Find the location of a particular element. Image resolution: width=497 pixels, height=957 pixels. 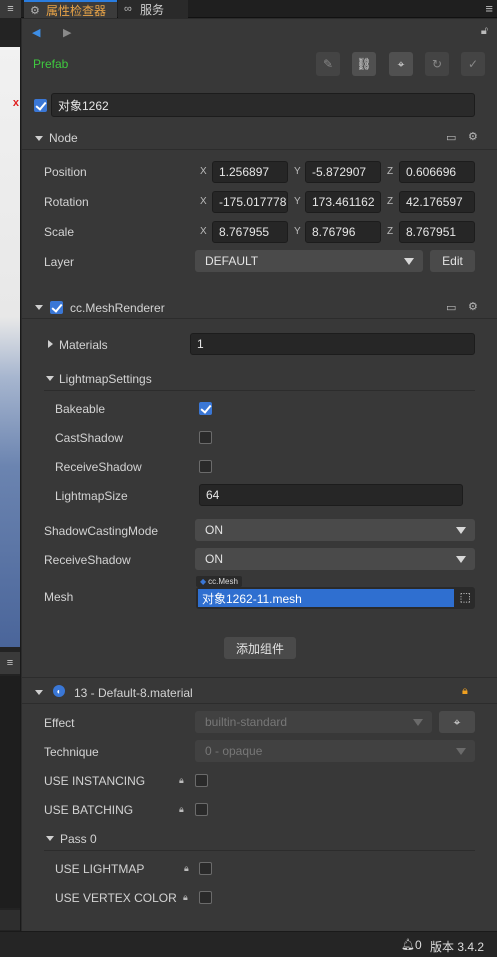

mesh-renderer-enabled-checkbox is located at coordinates (56, 307).